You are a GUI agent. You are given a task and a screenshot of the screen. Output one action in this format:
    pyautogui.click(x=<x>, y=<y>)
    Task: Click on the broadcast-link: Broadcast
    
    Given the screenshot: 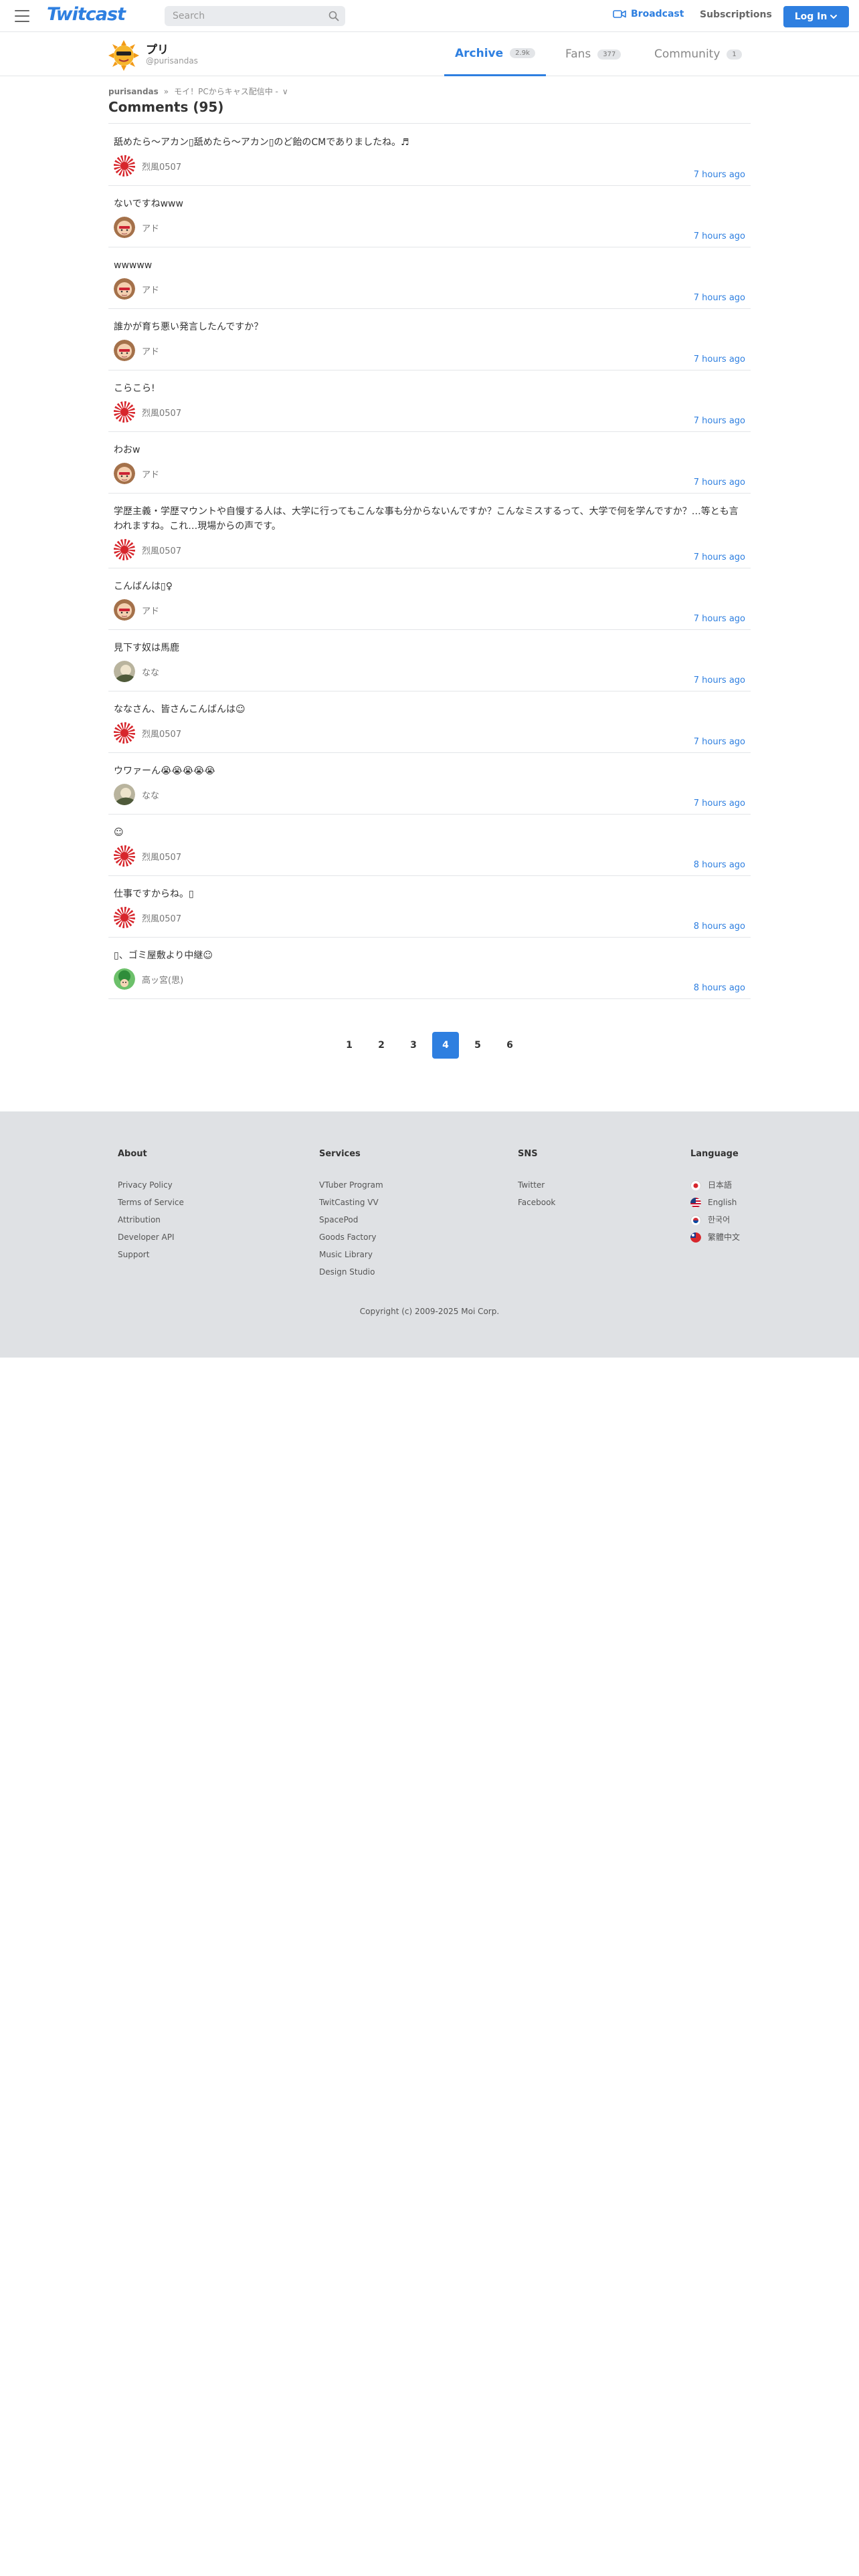 What is the action you would take?
    pyautogui.click(x=649, y=14)
    